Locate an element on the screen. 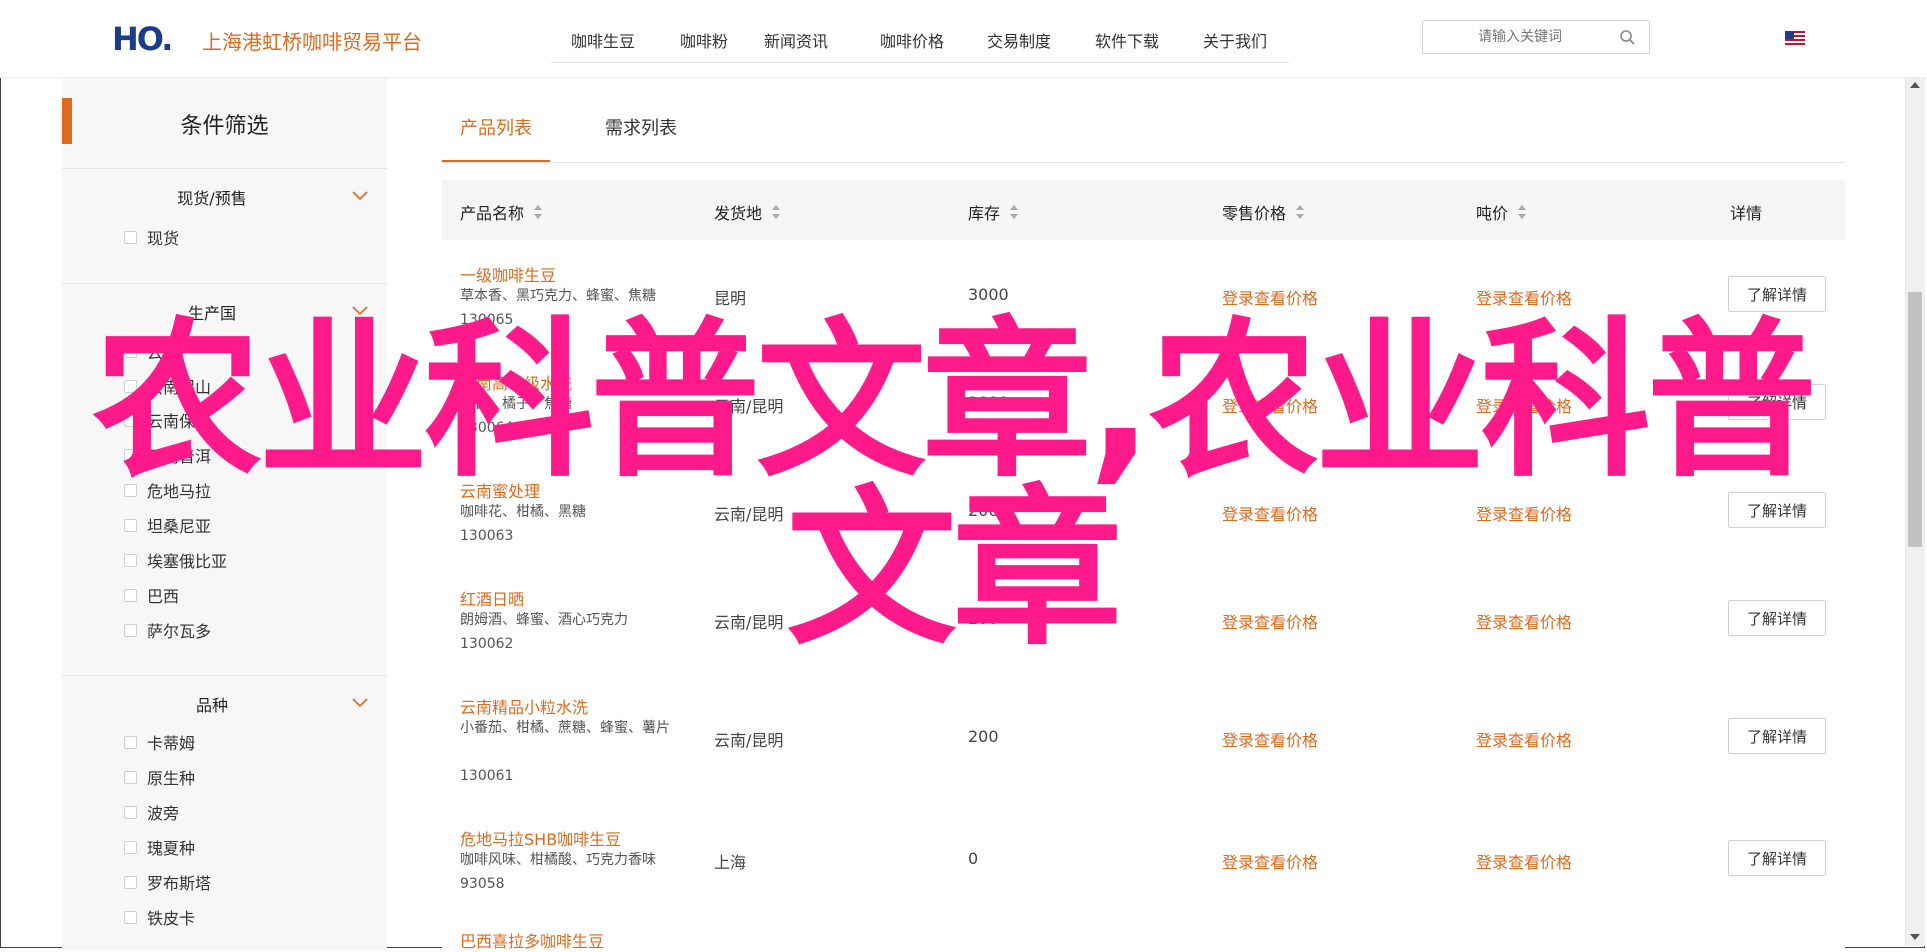 Image resolution: width=1927 pixels, height=952 pixels. product-name-link: 云南蜜处理 is located at coordinates (500, 490).